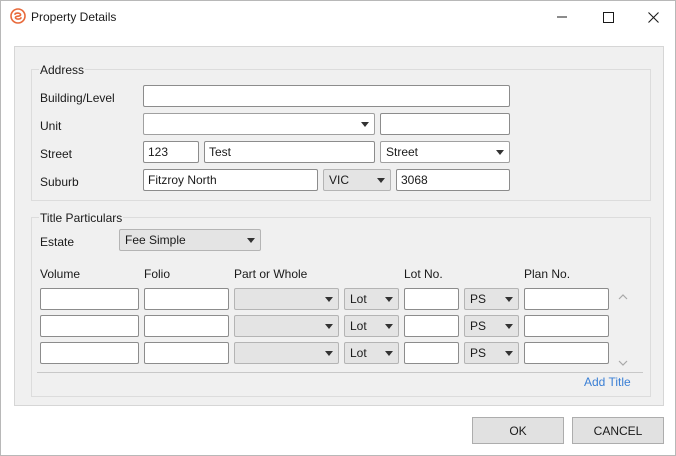  Describe the element at coordinates (77, 98) in the screenshot. I see `building-level-label: Building/Level` at that location.